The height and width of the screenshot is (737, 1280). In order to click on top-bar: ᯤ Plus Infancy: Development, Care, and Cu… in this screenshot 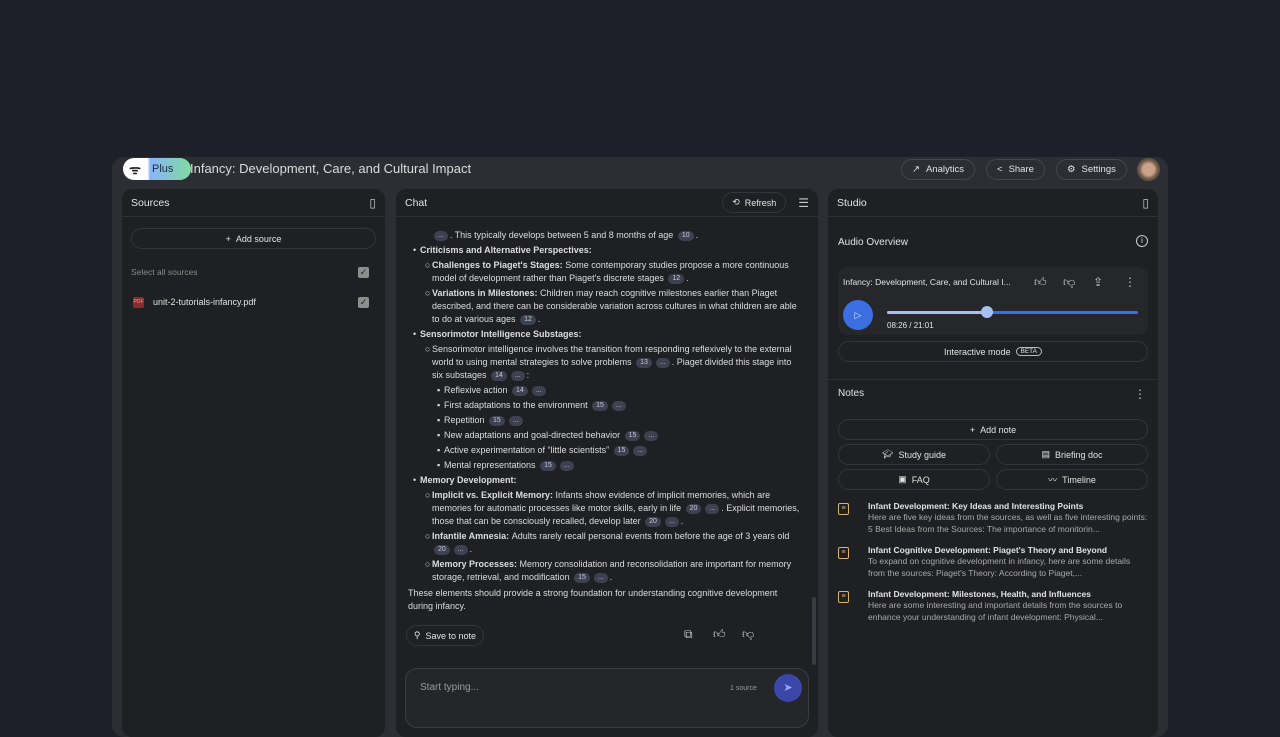, I will do `click(640, 173)`.